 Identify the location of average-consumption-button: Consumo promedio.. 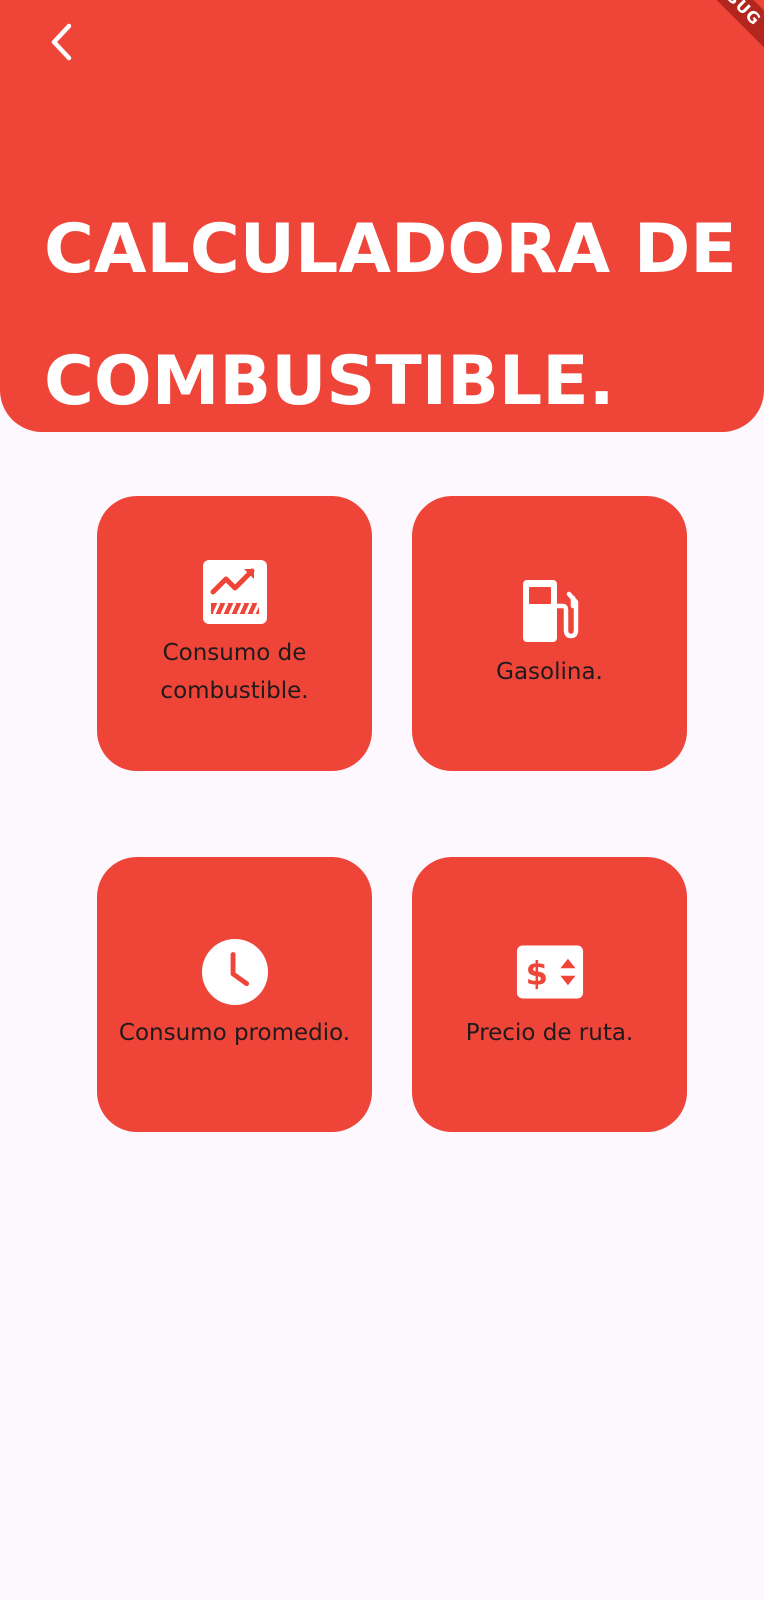
(234, 994).